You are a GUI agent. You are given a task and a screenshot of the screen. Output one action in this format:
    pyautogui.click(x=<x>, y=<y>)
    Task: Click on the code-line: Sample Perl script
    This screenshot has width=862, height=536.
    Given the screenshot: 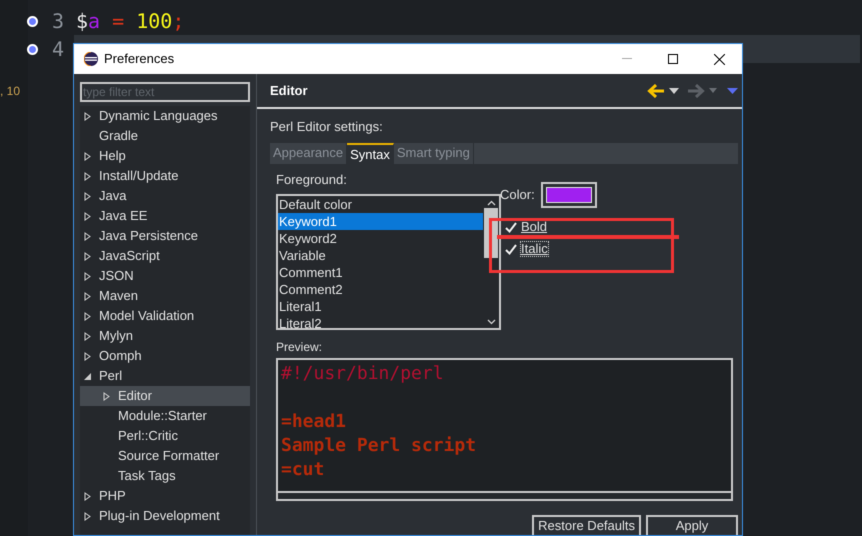 What is the action you would take?
    pyautogui.click(x=379, y=446)
    